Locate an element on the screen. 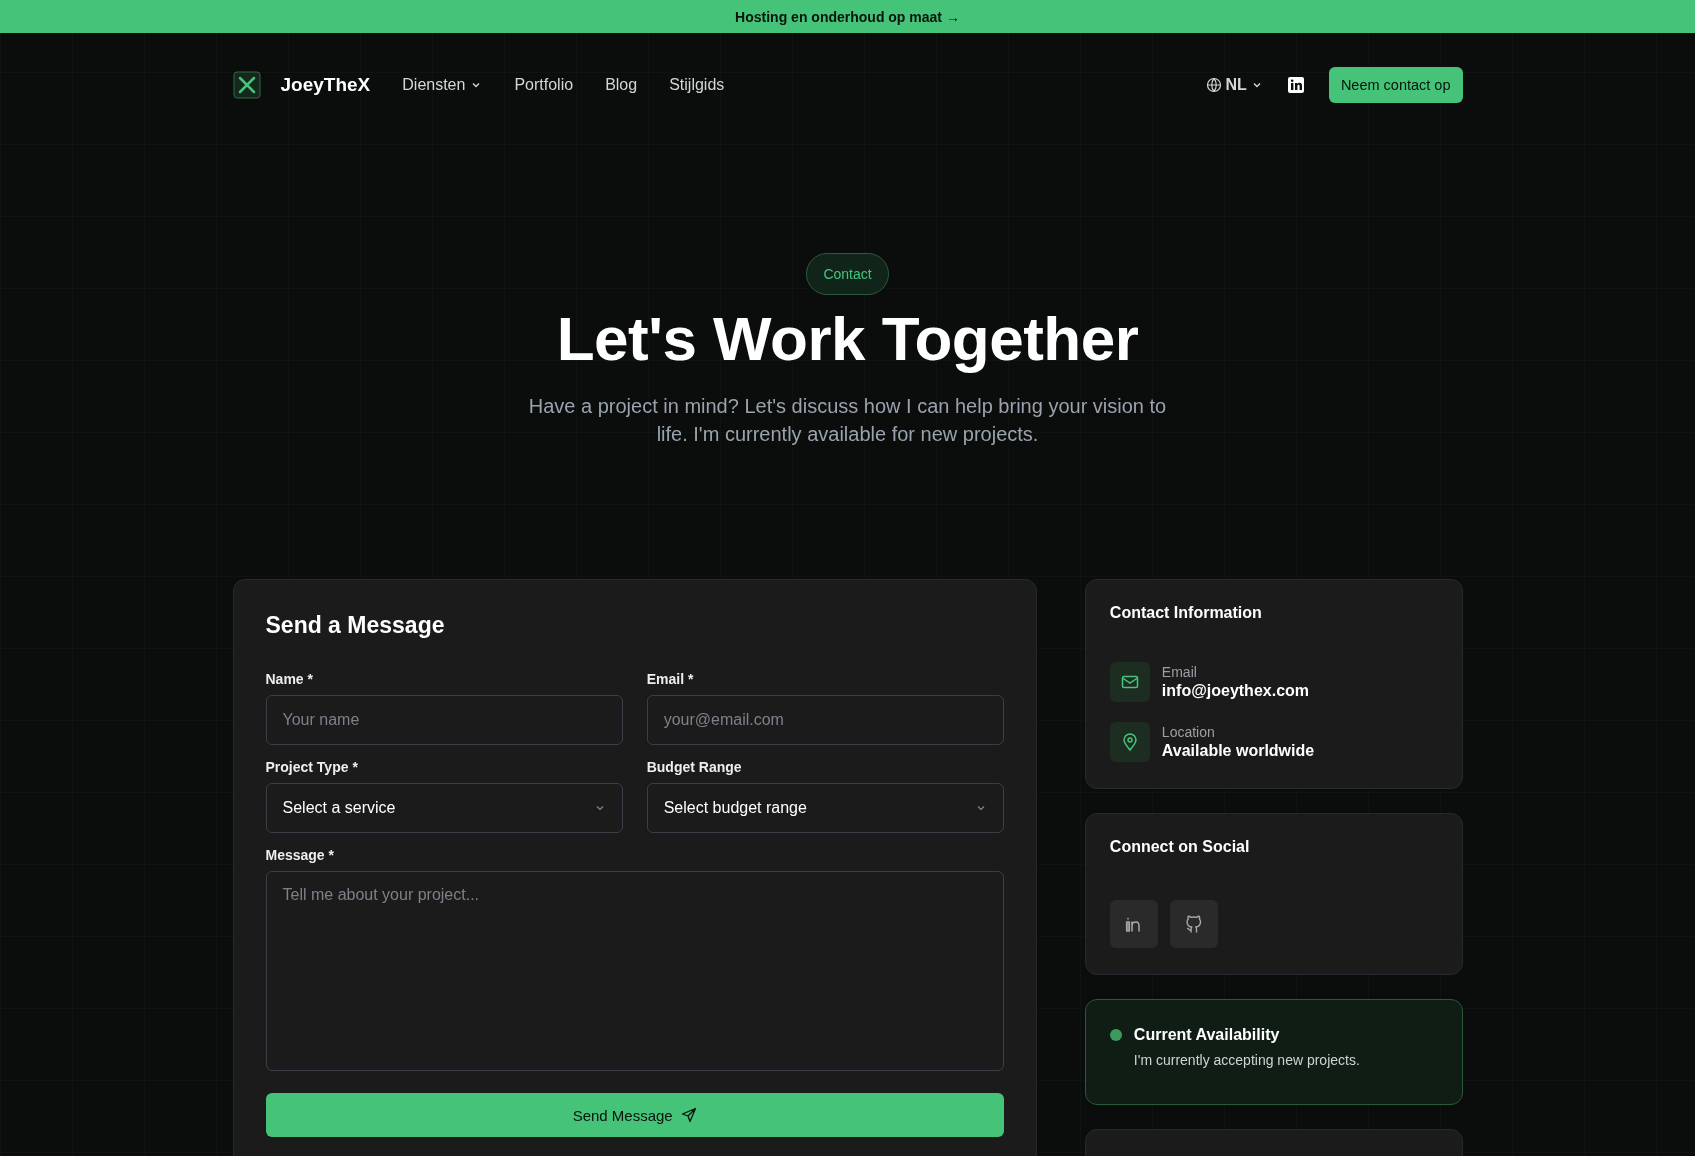 The height and width of the screenshot is (1156, 1695). linkedin-icon is located at coordinates (1295, 85).